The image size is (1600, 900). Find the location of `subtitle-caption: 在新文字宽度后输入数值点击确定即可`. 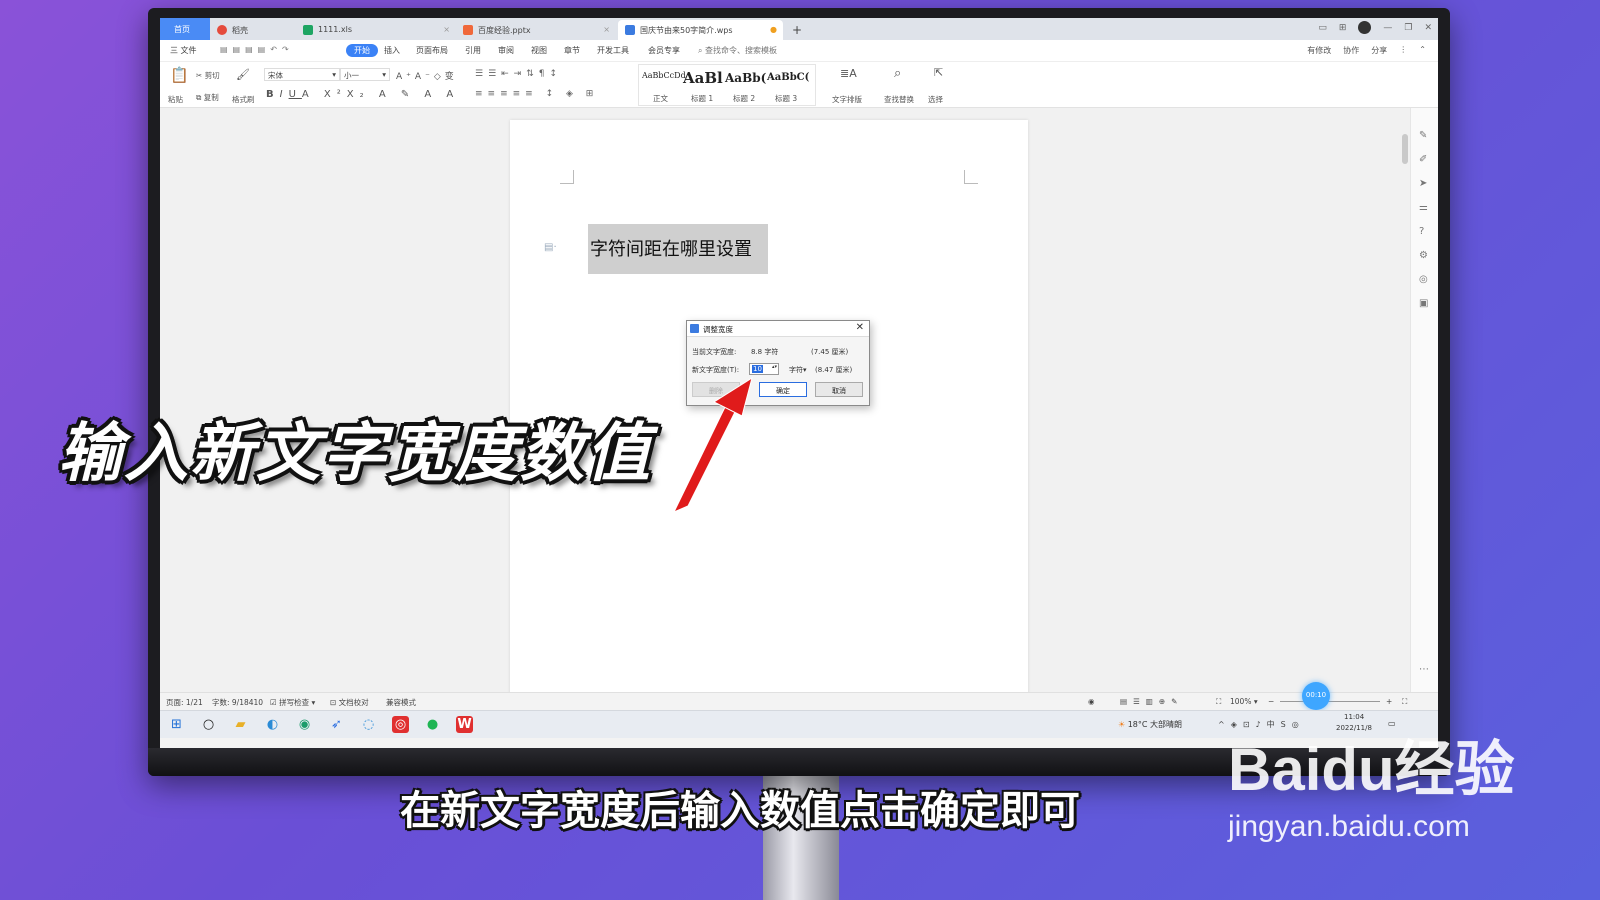

subtitle-caption: 在新文字宽度后输入数值点击确定即可 is located at coordinates (740, 811).